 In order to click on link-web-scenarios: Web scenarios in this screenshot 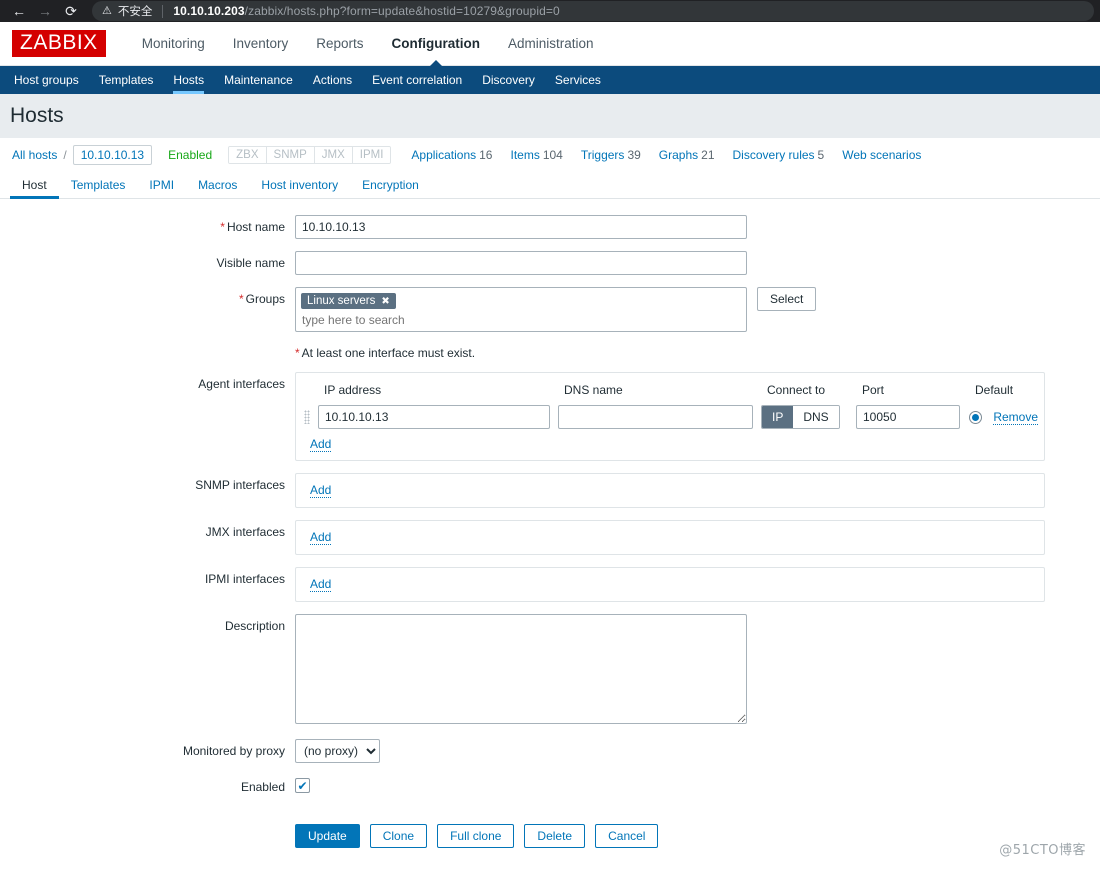, I will do `click(881, 155)`.